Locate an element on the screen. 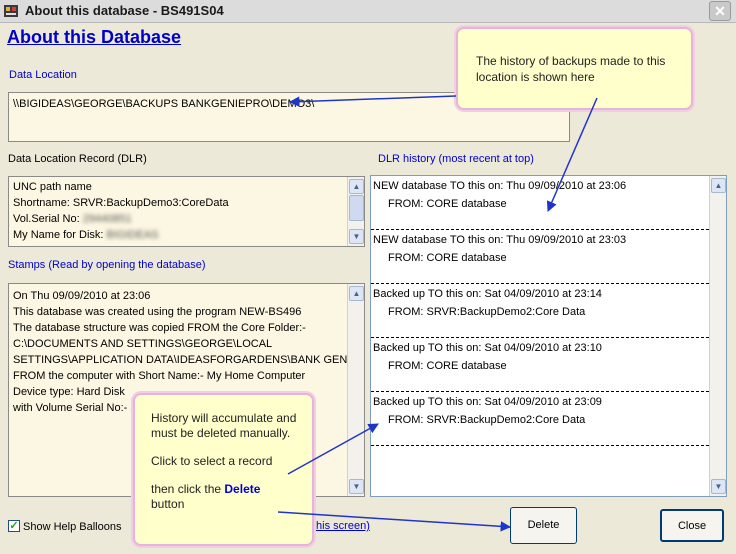 This screenshot has width=736, height=554. arrow-to-history is located at coordinates (572, 154).